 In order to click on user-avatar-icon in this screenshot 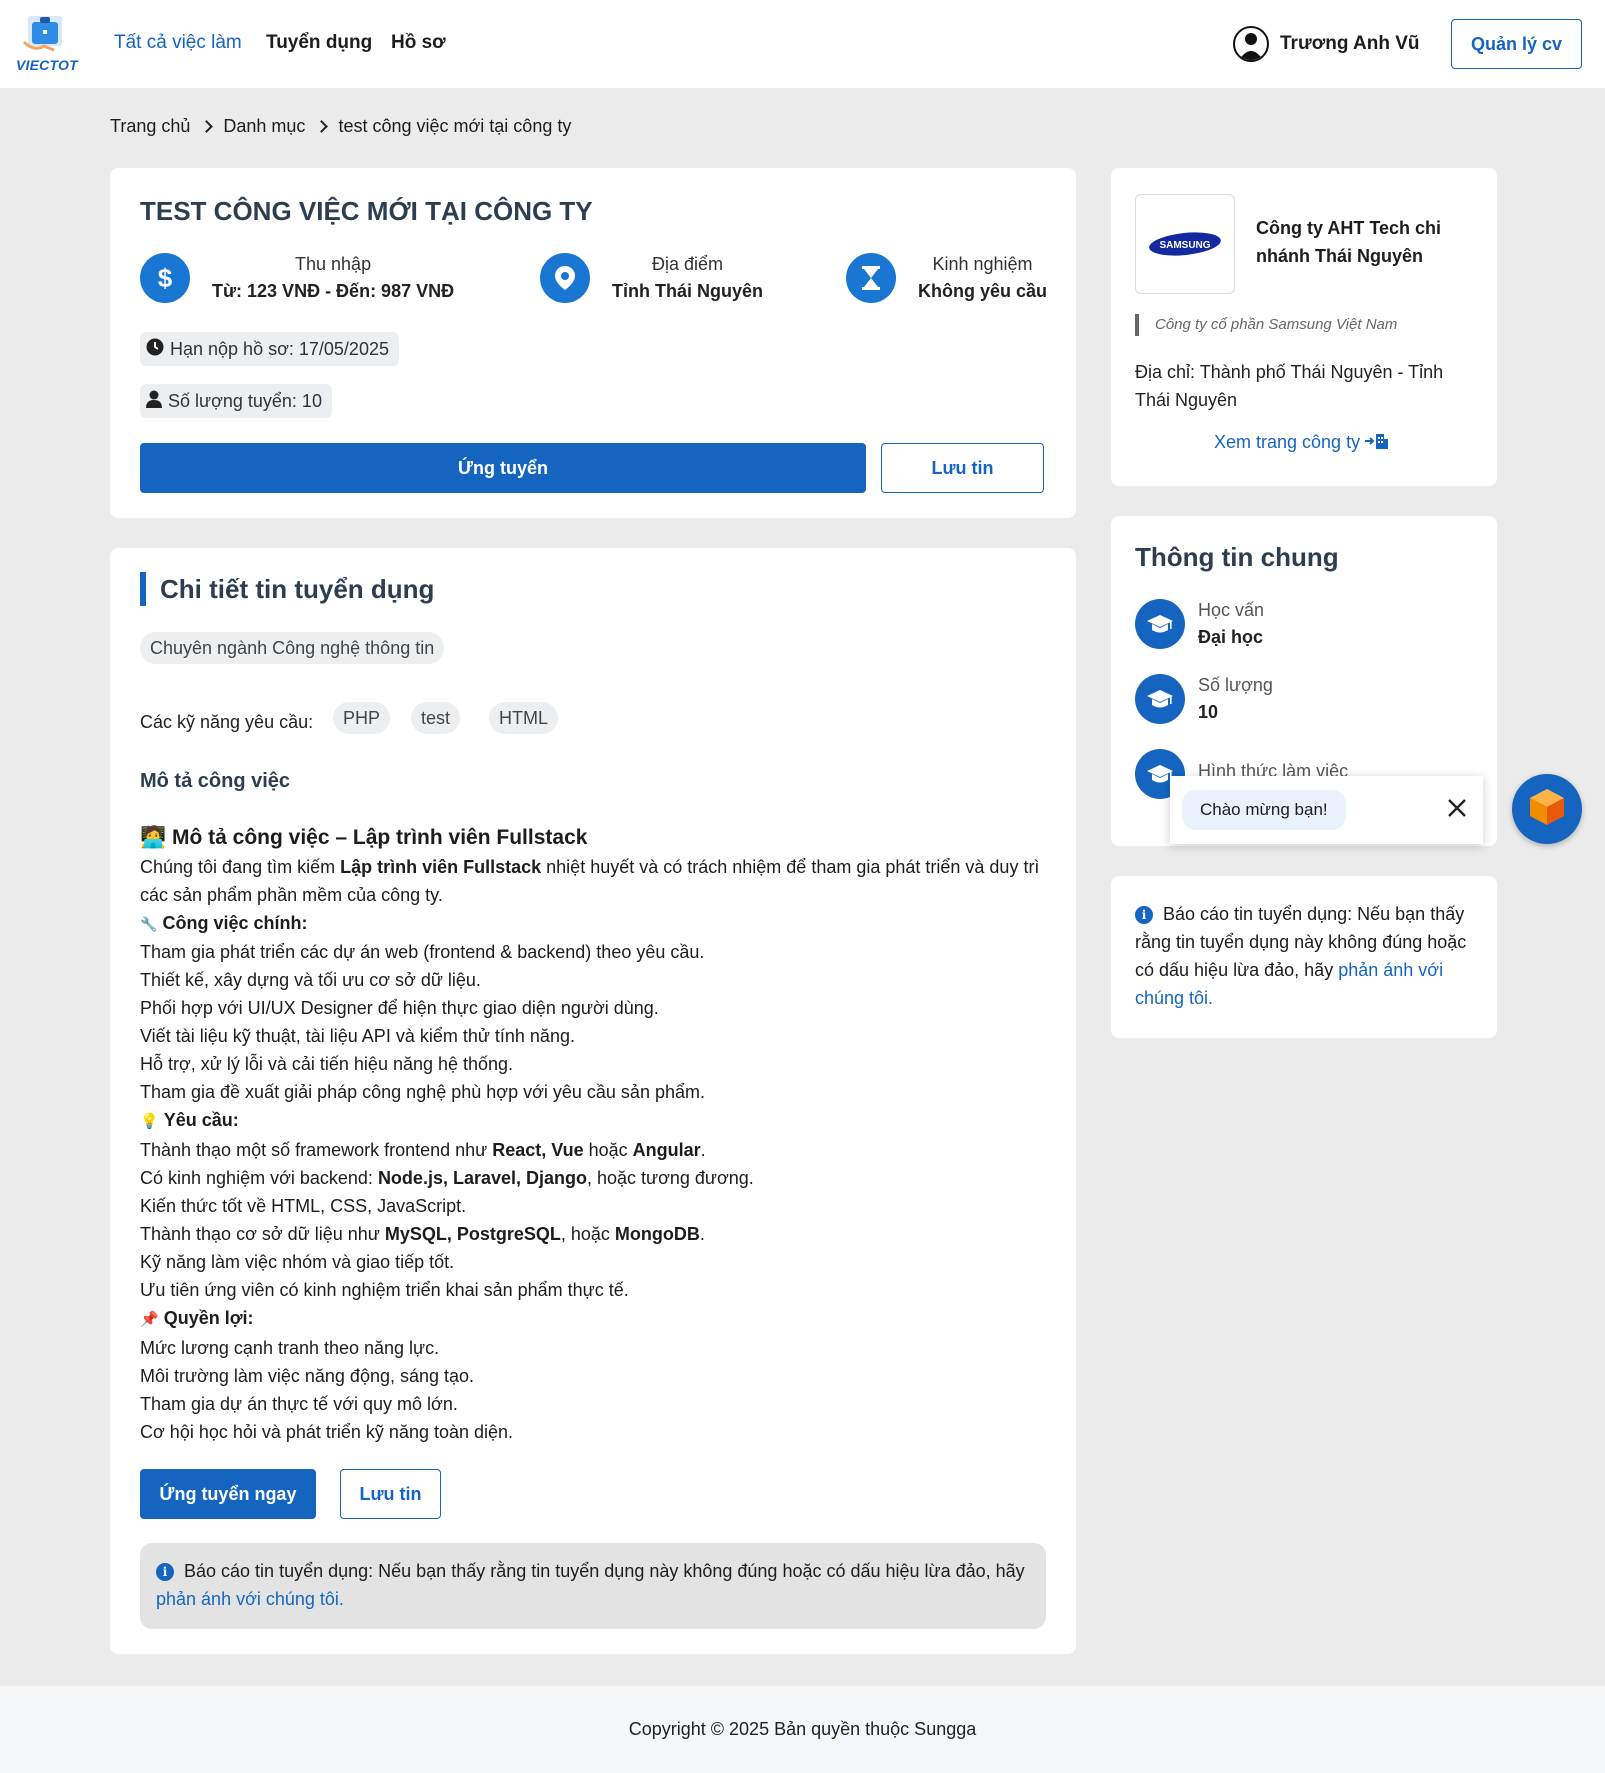, I will do `click(1251, 44)`.